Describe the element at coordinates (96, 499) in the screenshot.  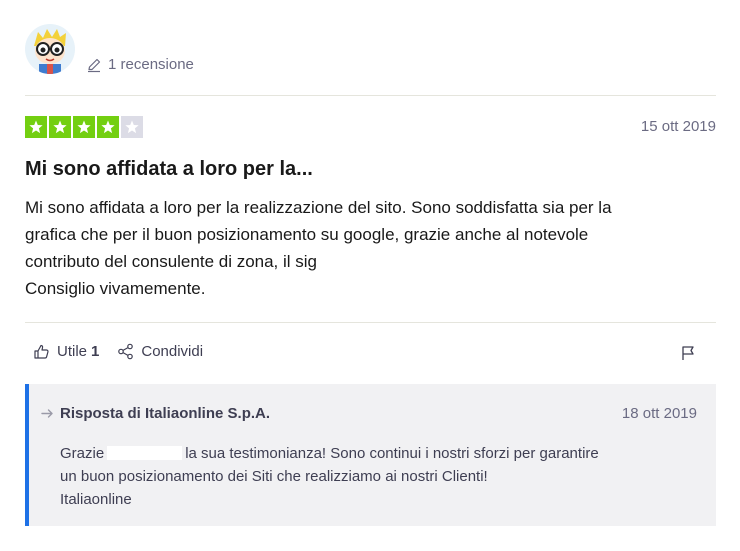
I see `reply-signature: Italiaonline` at that location.